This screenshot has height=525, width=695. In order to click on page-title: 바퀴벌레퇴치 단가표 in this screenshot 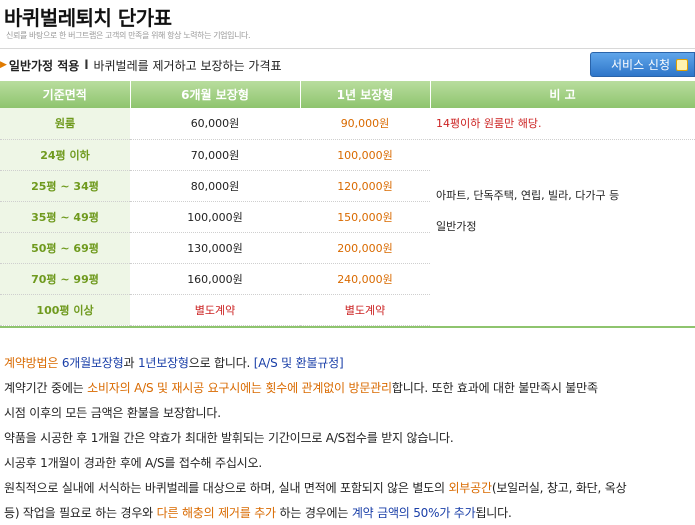, I will do `click(88, 18)`.